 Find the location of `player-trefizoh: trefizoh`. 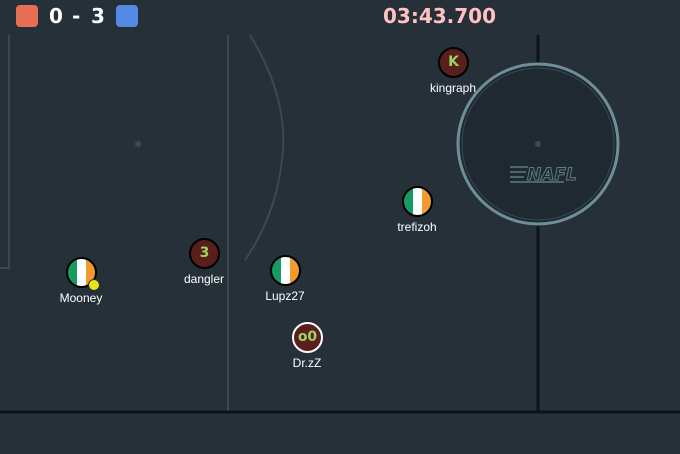

player-trefizoh: trefizoh is located at coordinates (417, 214).